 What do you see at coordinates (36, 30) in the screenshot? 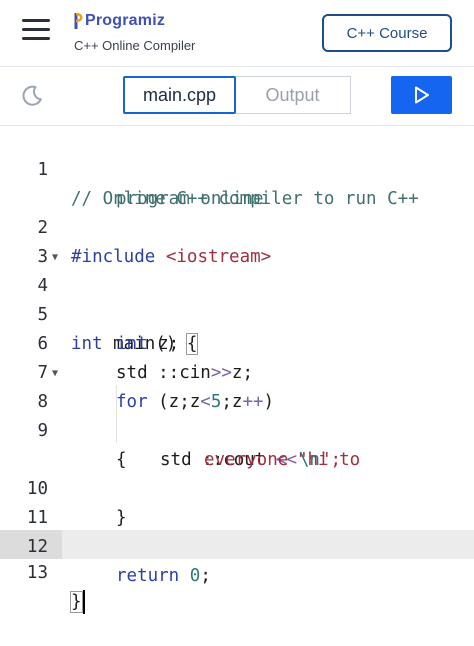
I see `hamburger-menu-icon` at bounding box center [36, 30].